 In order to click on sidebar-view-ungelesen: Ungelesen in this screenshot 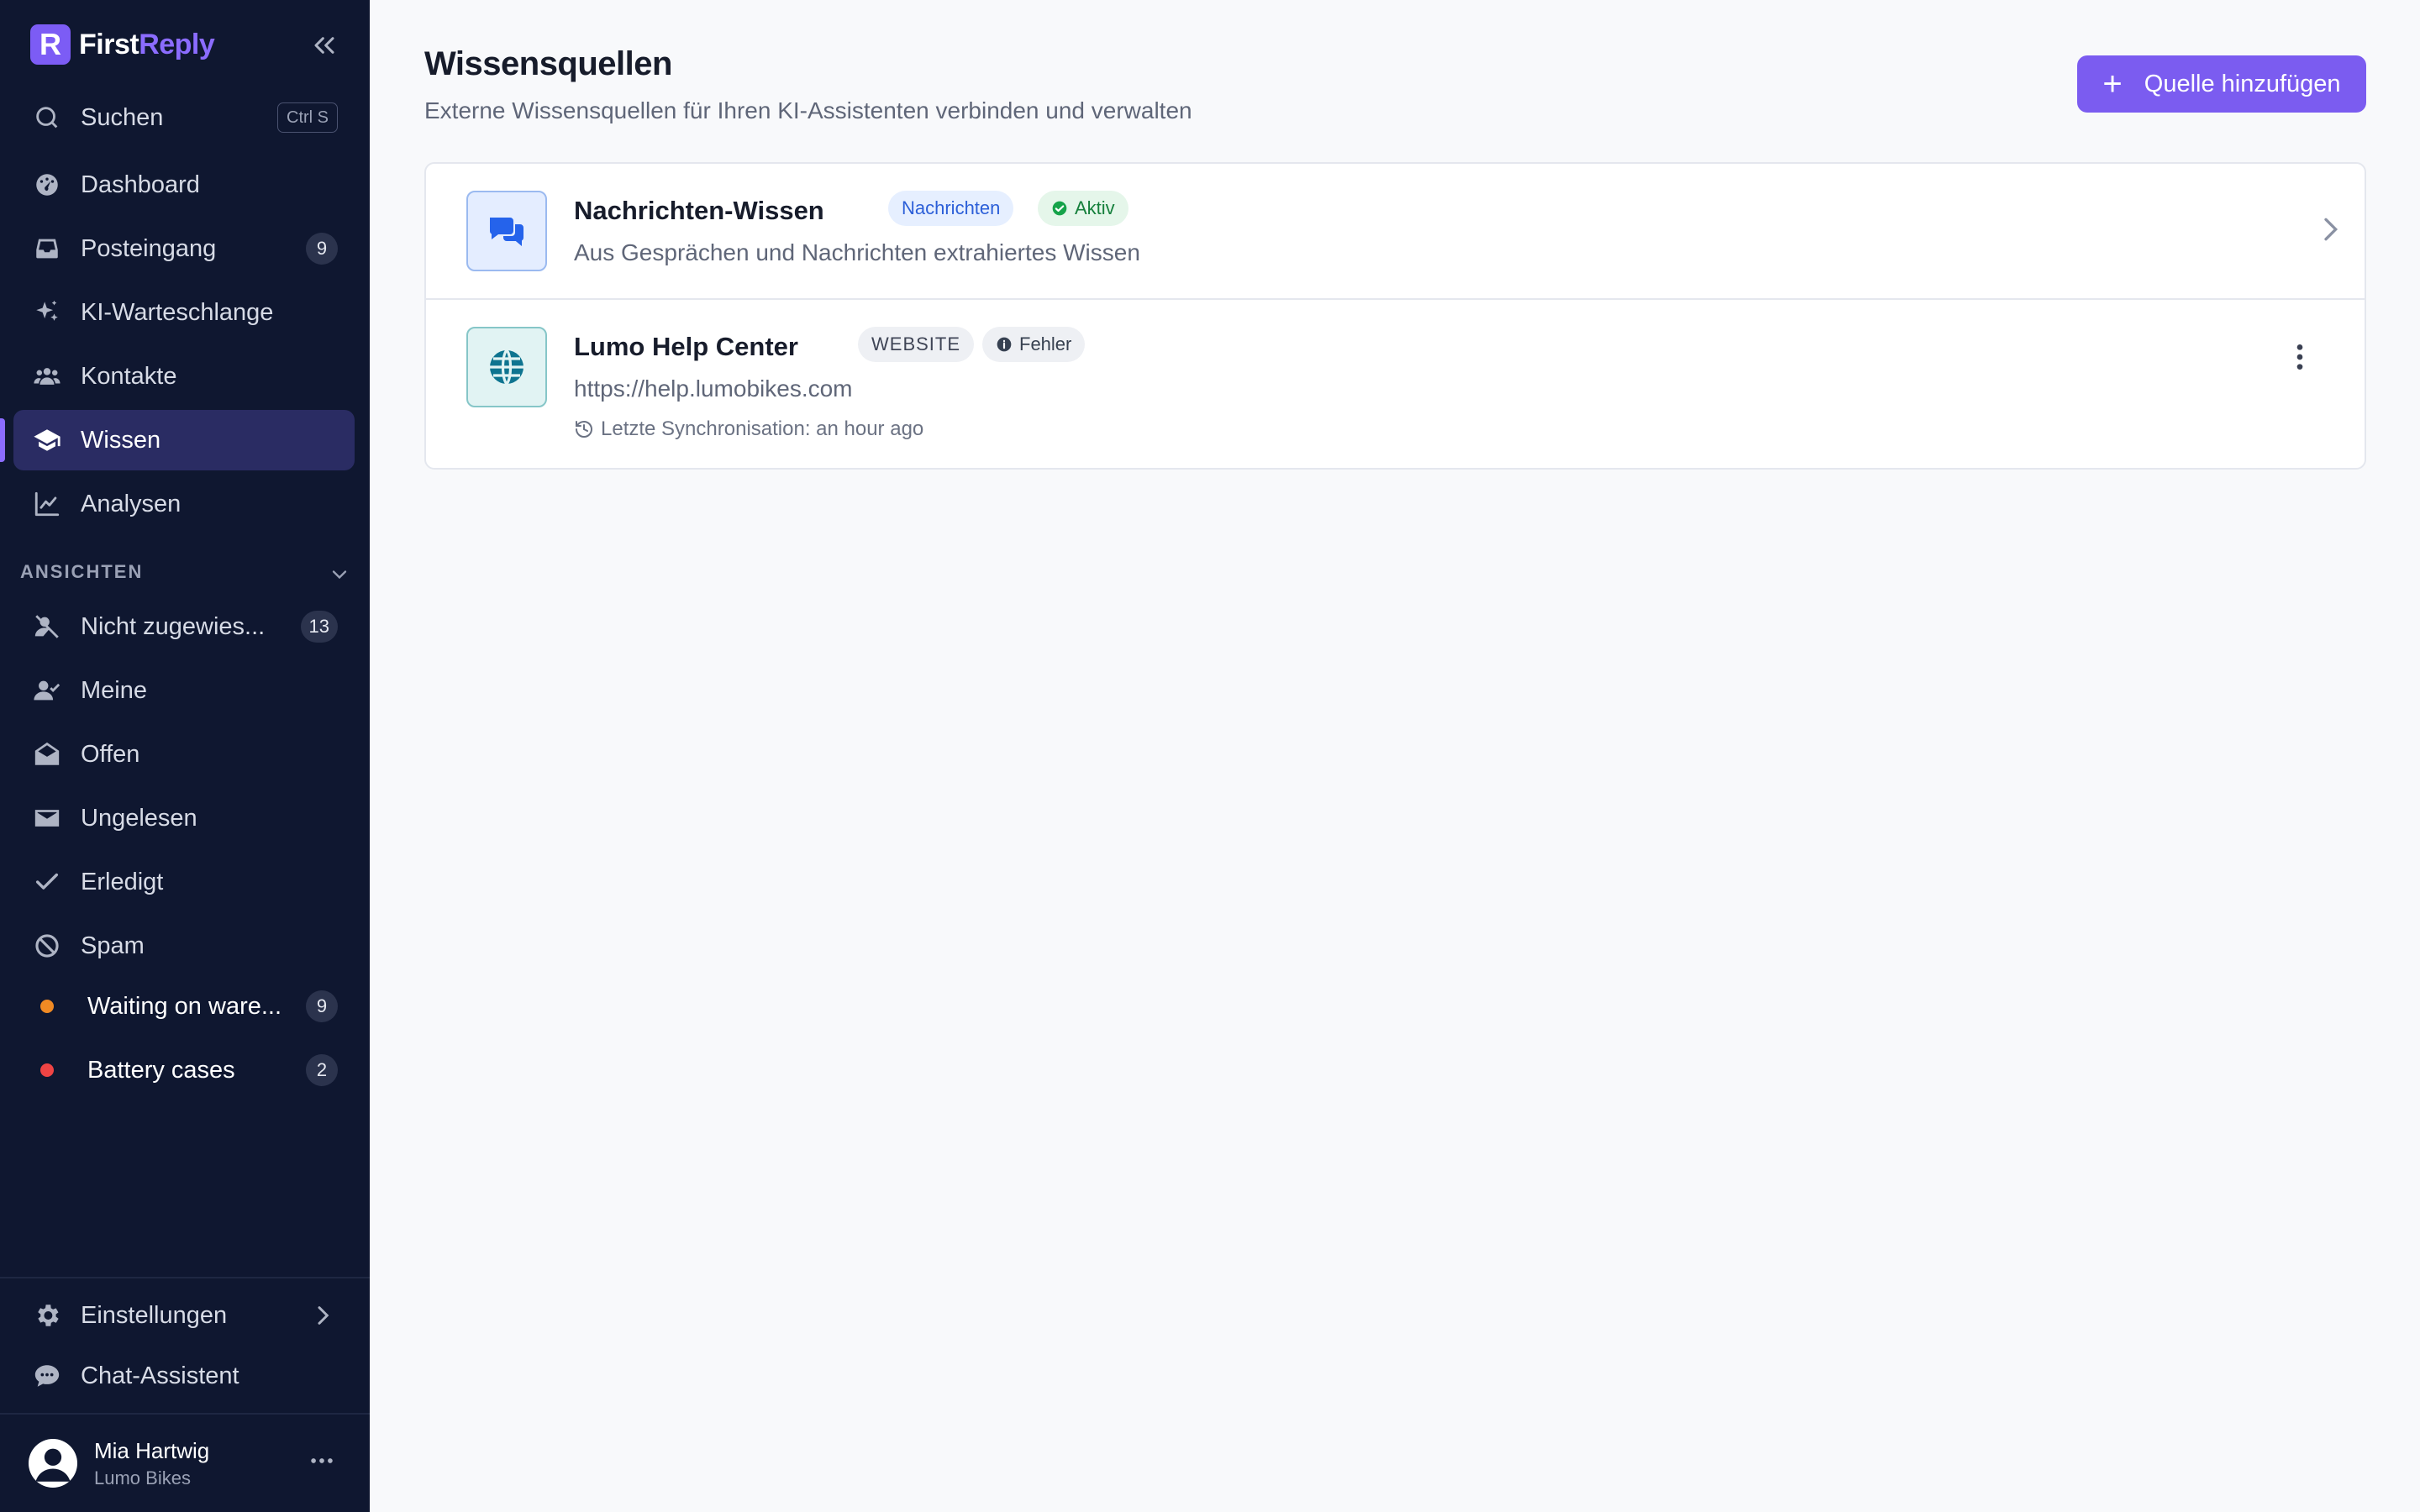, I will do `click(184, 818)`.